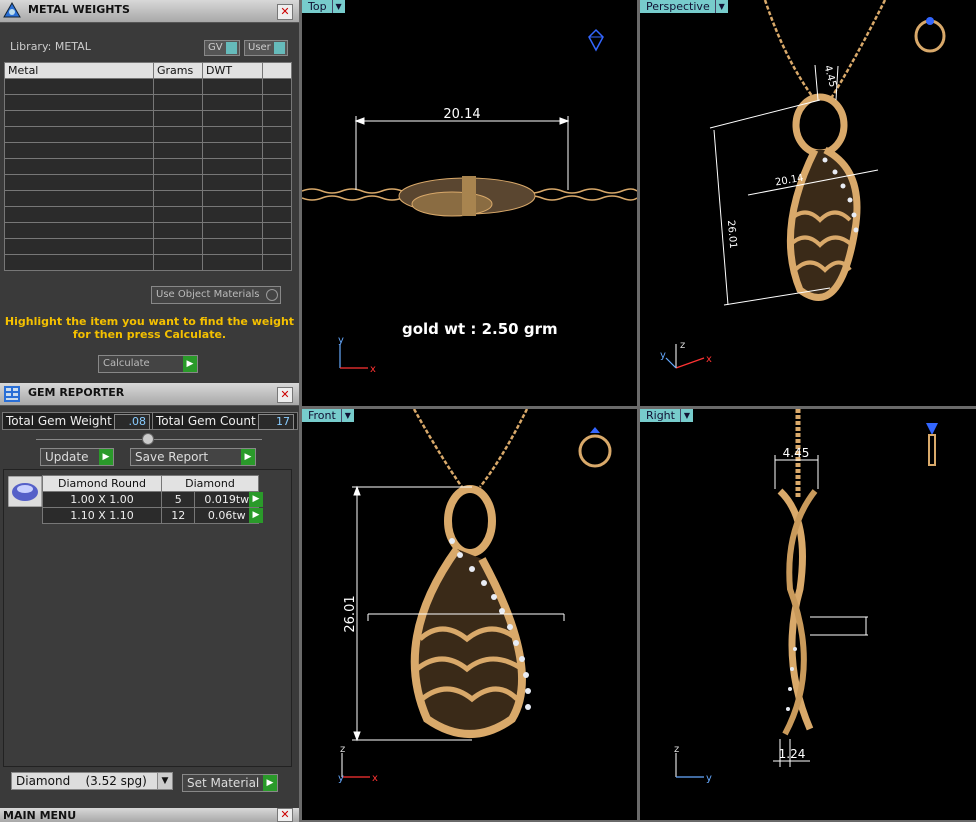  Describe the element at coordinates (259, 47) in the screenshot. I see `user-toggle-label: User` at that location.